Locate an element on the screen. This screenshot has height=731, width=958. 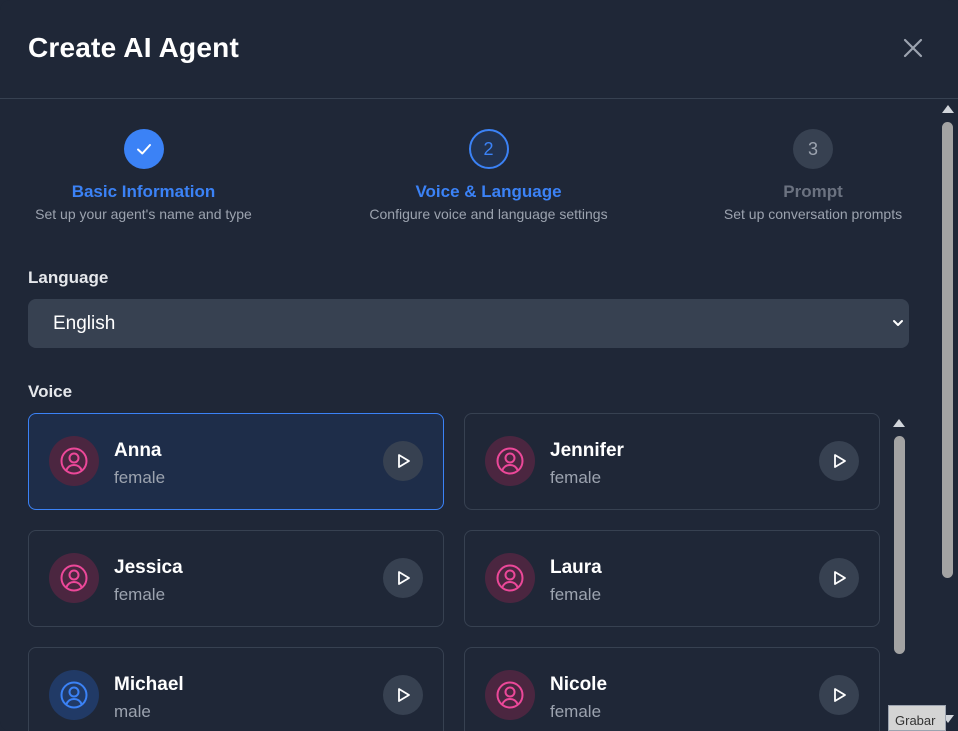
voice-card-jessica: Jessica female is located at coordinates (236, 578).